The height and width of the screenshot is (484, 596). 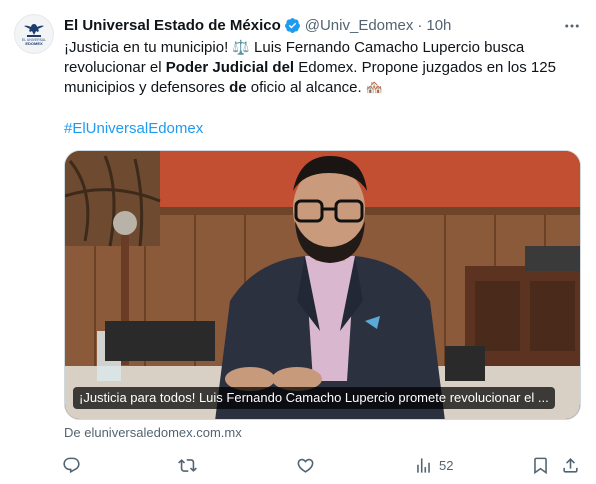 I want to click on avatar: EL UNIVERSAL EDOMEX, so click(x=34, y=34).